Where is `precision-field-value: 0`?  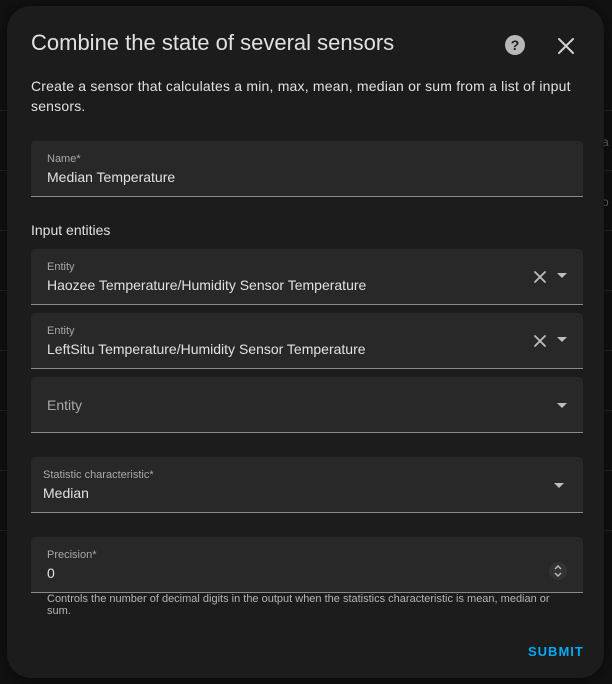
precision-field-value: 0 is located at coordinates (51, 573).